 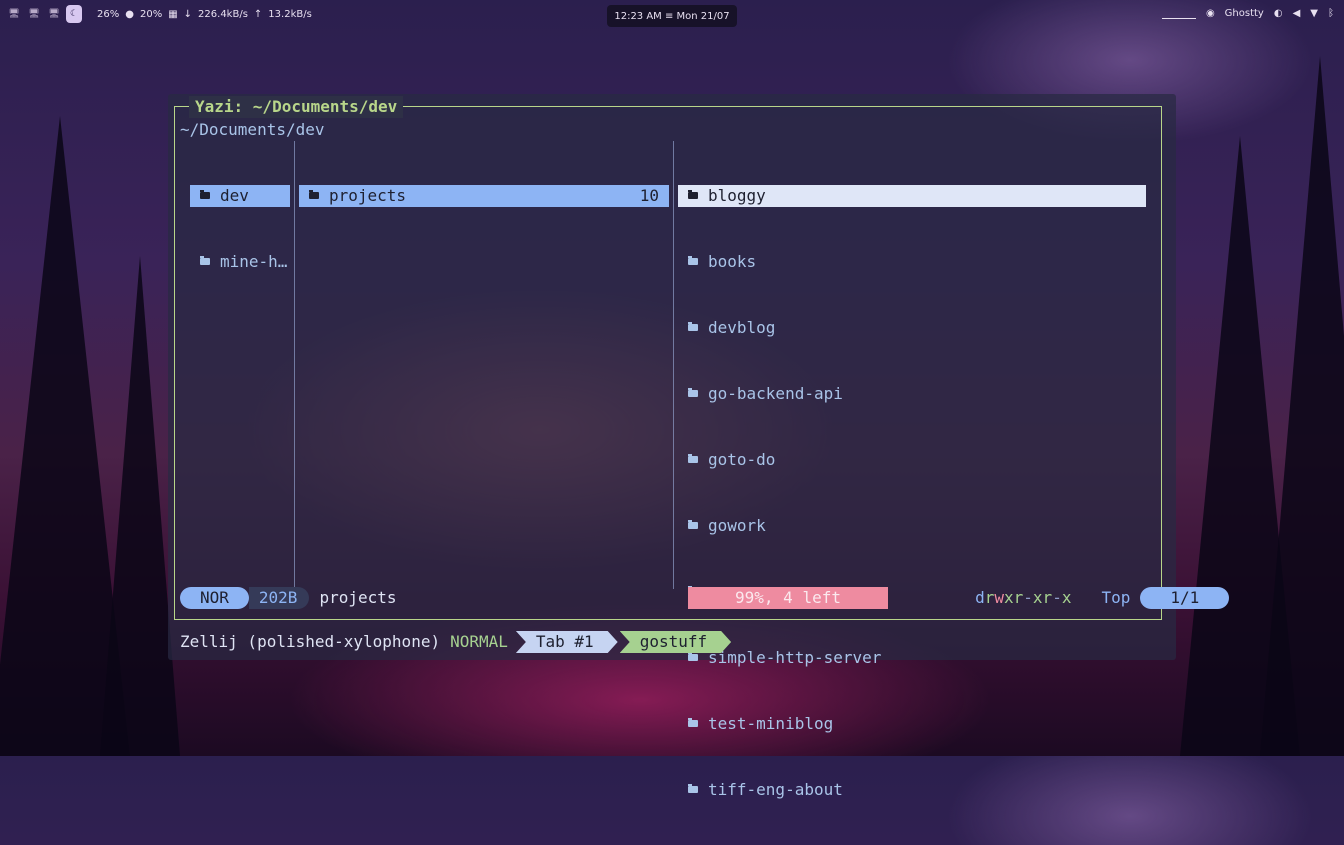 What do you see at coordinates (479, 641) in the screenshot?
I see `zellij-mode: NORMAL` at bounding box center [479, 641].